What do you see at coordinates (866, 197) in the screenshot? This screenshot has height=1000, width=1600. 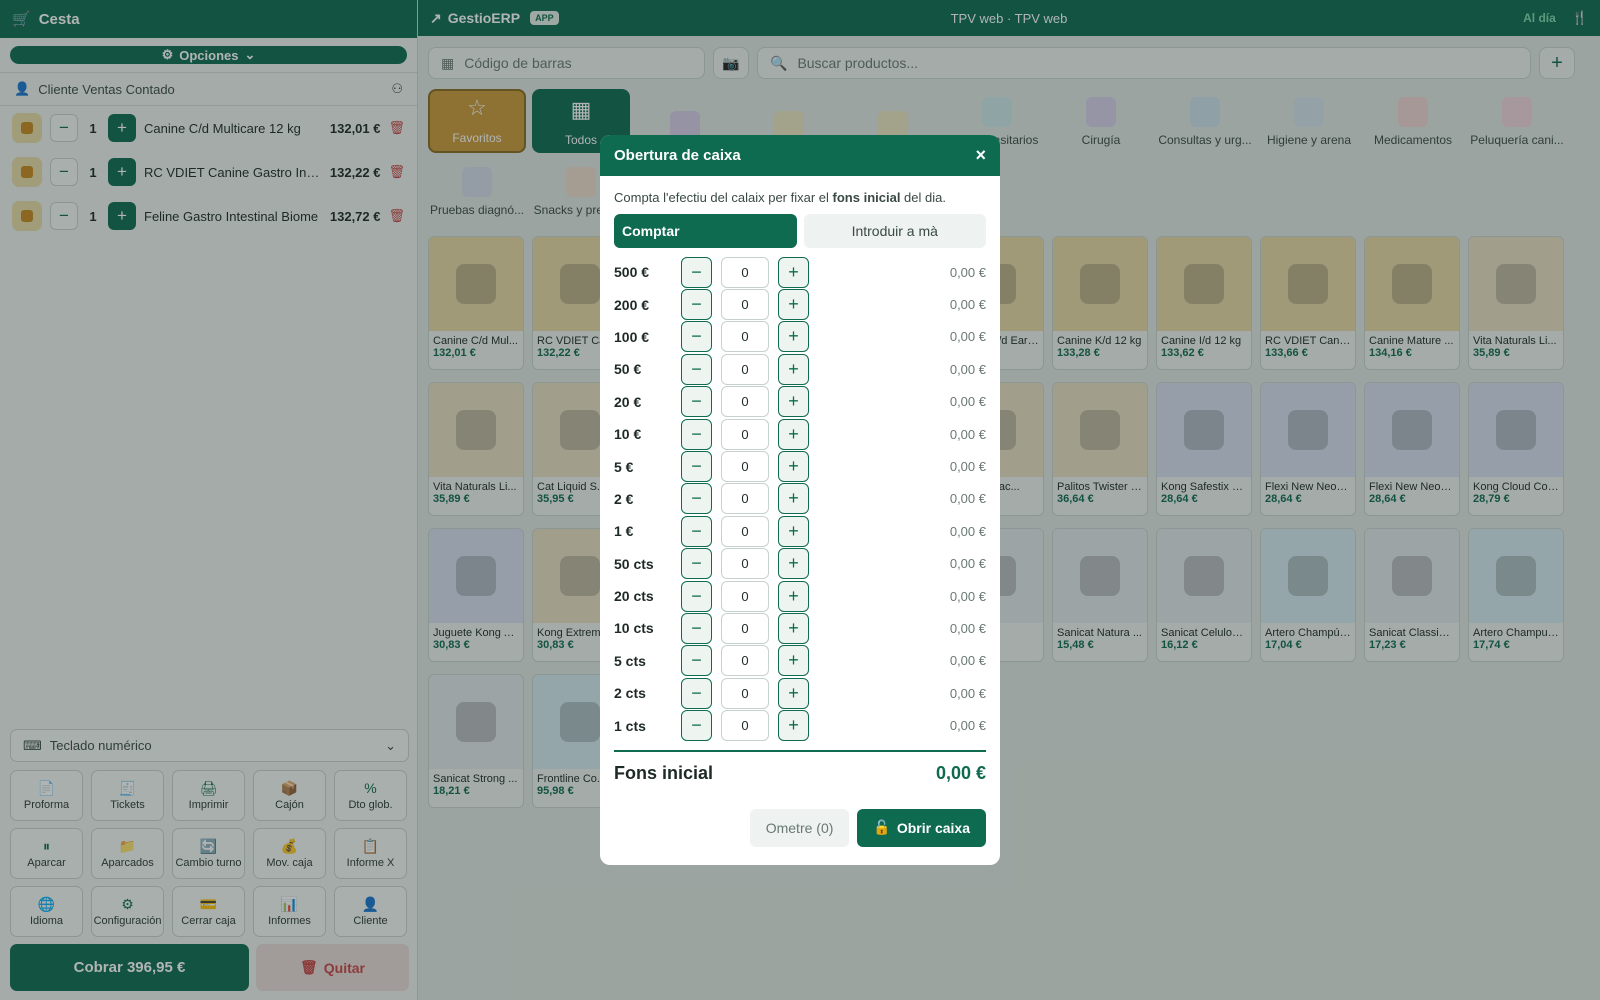 I see `desc-bold: fons inicial` at bounding box center [866, 197].